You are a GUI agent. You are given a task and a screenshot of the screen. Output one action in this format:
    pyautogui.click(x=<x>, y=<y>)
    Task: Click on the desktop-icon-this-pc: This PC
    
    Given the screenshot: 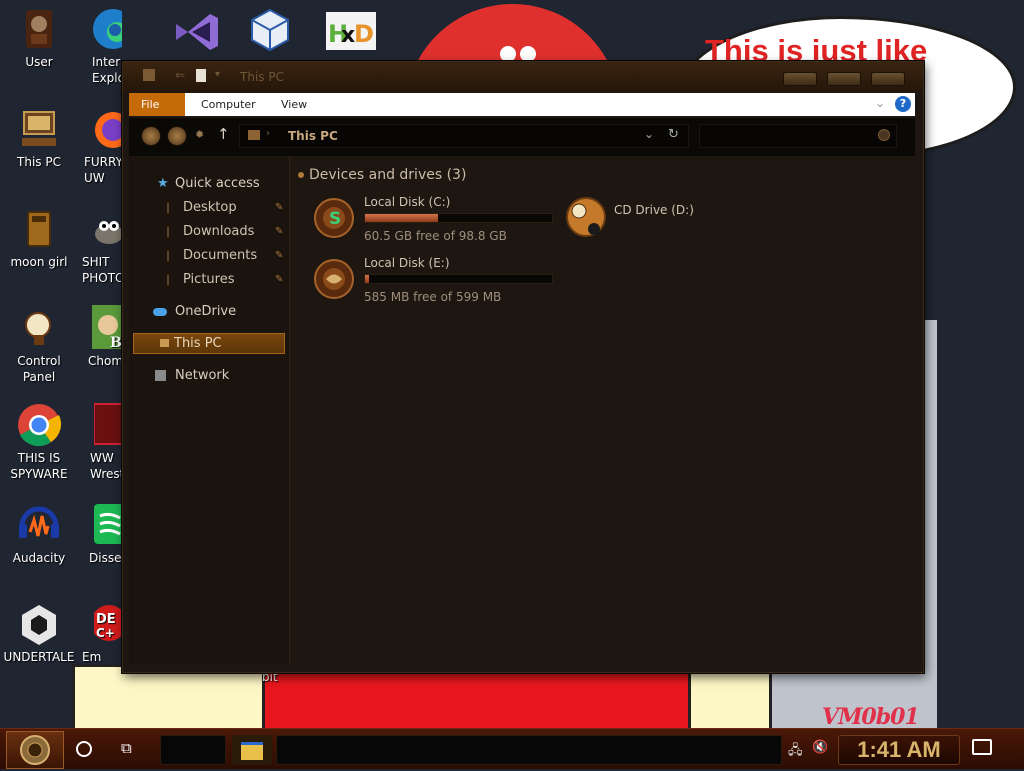 What is the action you would take?
    pyautogui.click(x=39, y=138)
    